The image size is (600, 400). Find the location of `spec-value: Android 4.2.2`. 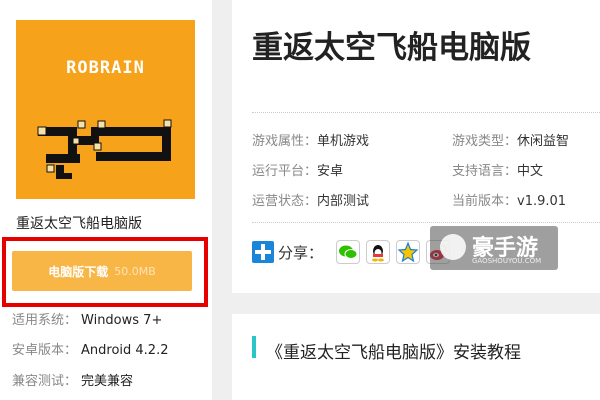

spec-value: Android 4.2.2 is located at coordinates (125, 350).